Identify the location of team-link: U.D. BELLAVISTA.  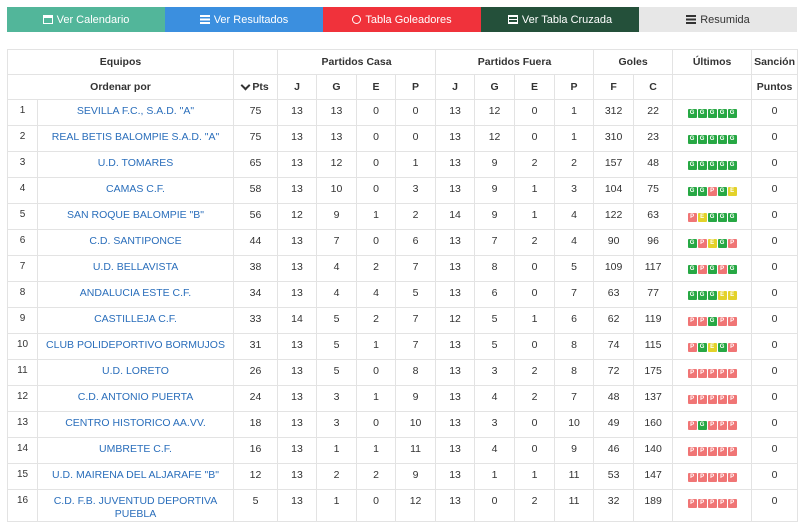
(135, 267).